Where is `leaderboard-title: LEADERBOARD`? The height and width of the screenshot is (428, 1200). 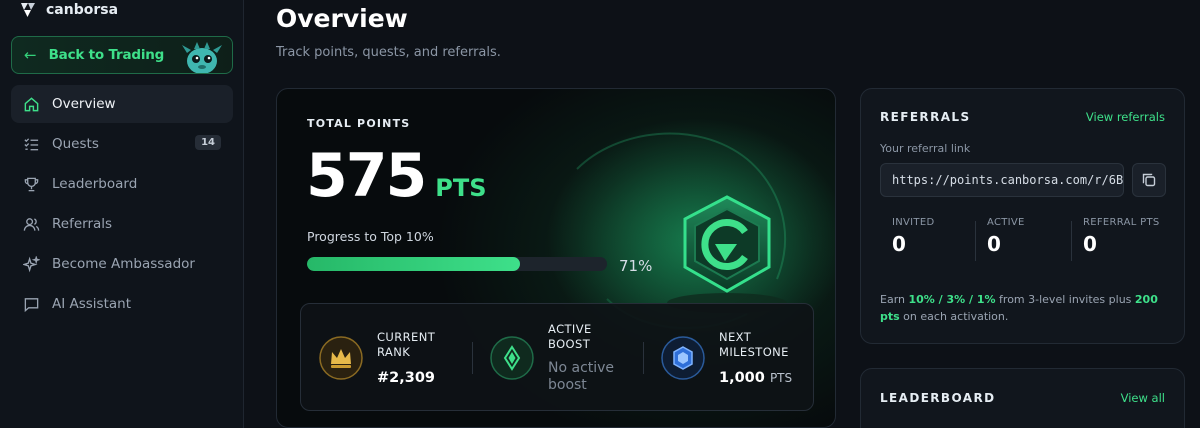 leaderboard-title: LEADERBOARD is located at coordinates (938, 398).